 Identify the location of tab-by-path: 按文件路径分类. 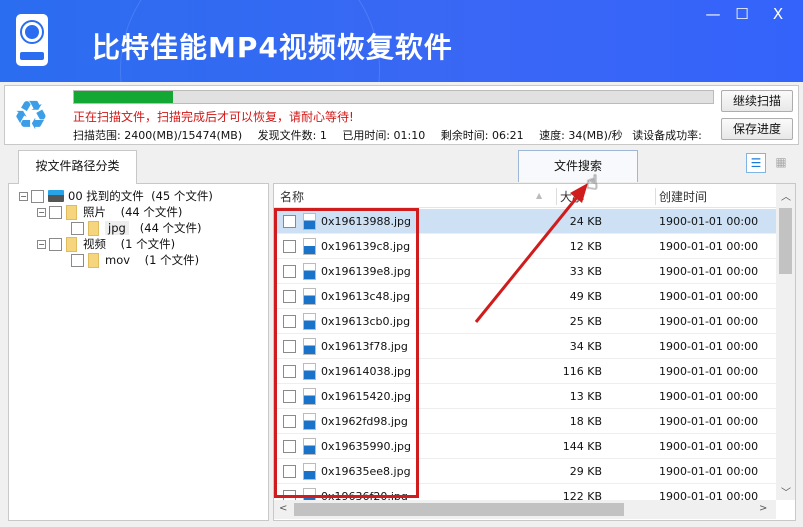
(77, 167).